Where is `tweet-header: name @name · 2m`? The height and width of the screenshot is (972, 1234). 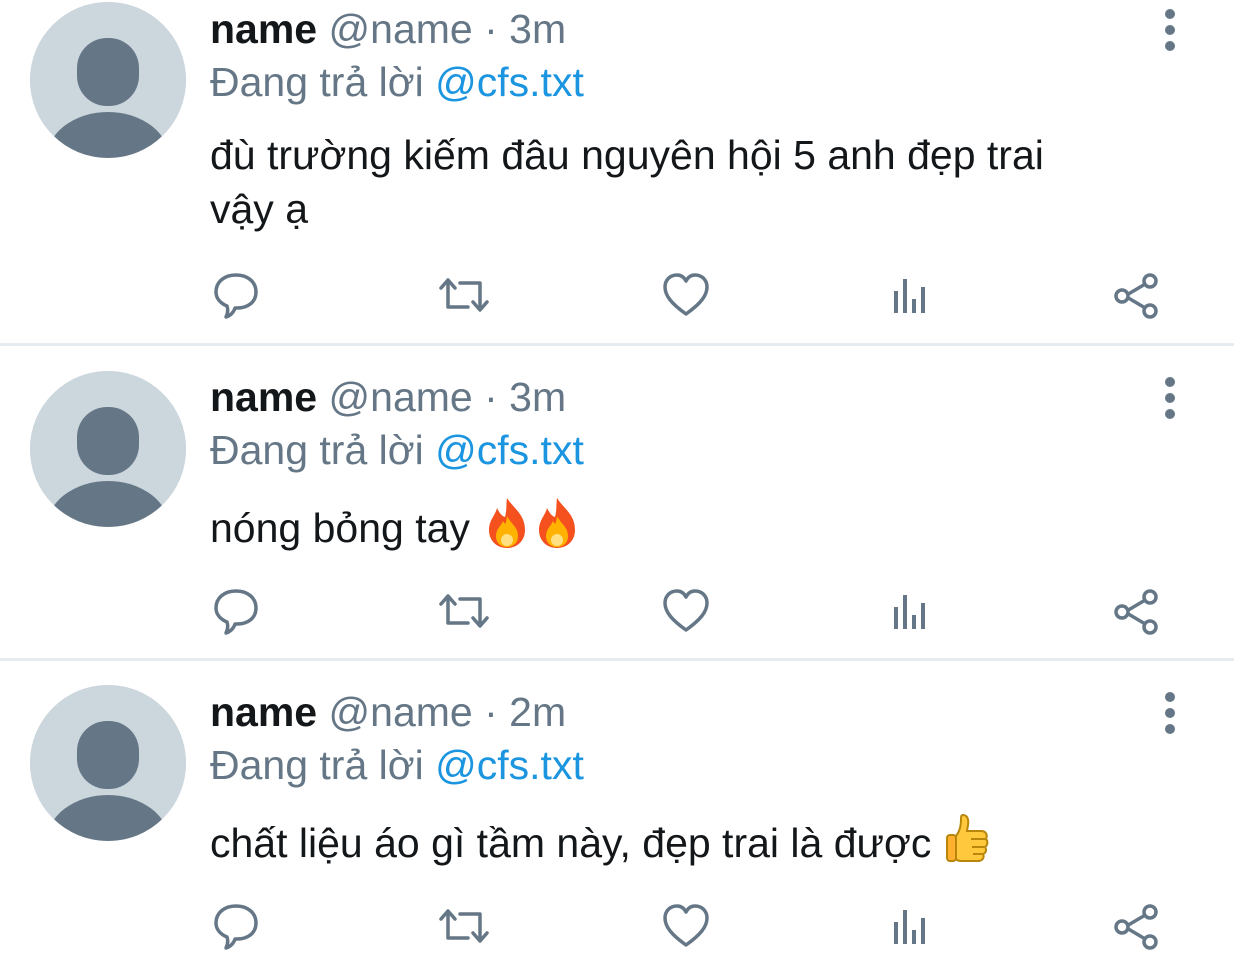 tweet-header: name @name · 2m is located at coordinates (388, 712).